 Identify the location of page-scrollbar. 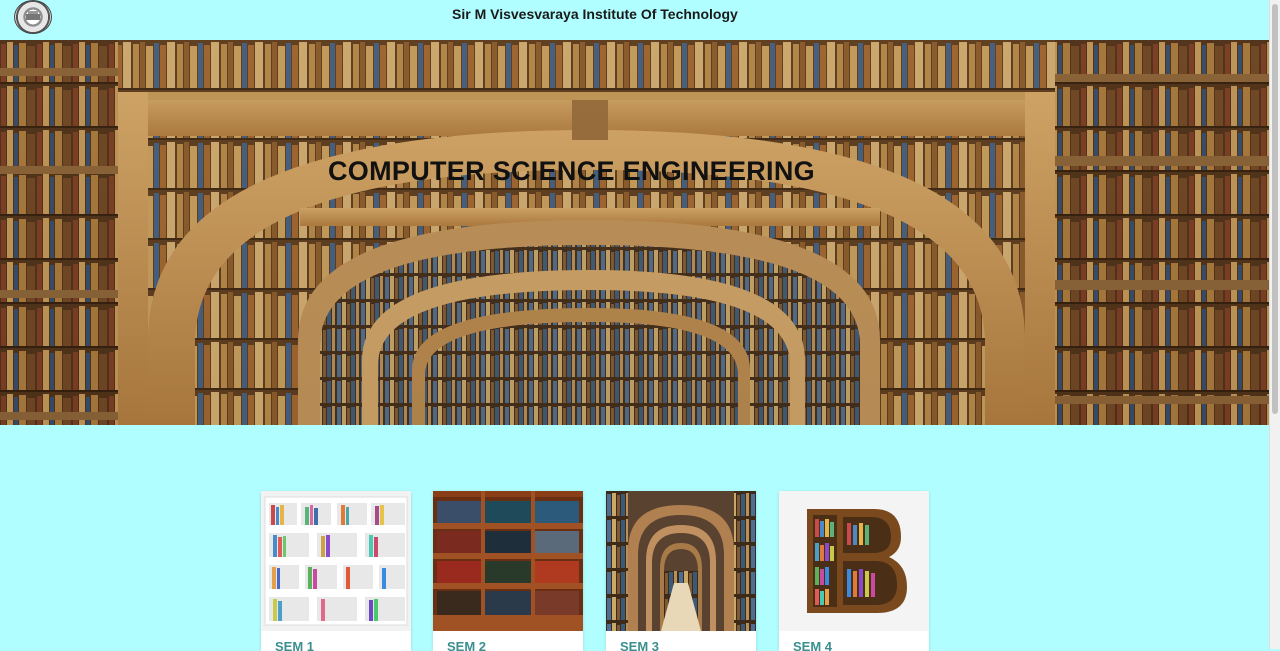
(1274, 324).